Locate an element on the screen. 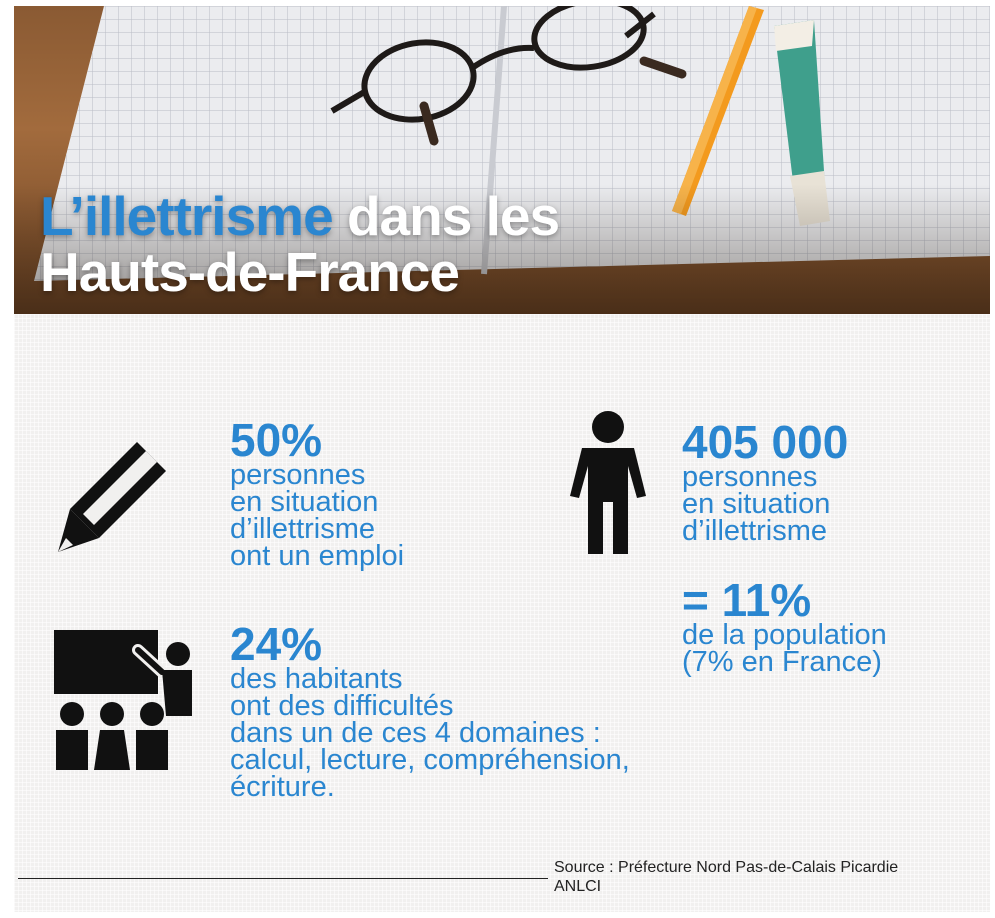 This screenshot has height=918, width=995. stat-line: ont des difficultés is located at coordinates (342, 706).